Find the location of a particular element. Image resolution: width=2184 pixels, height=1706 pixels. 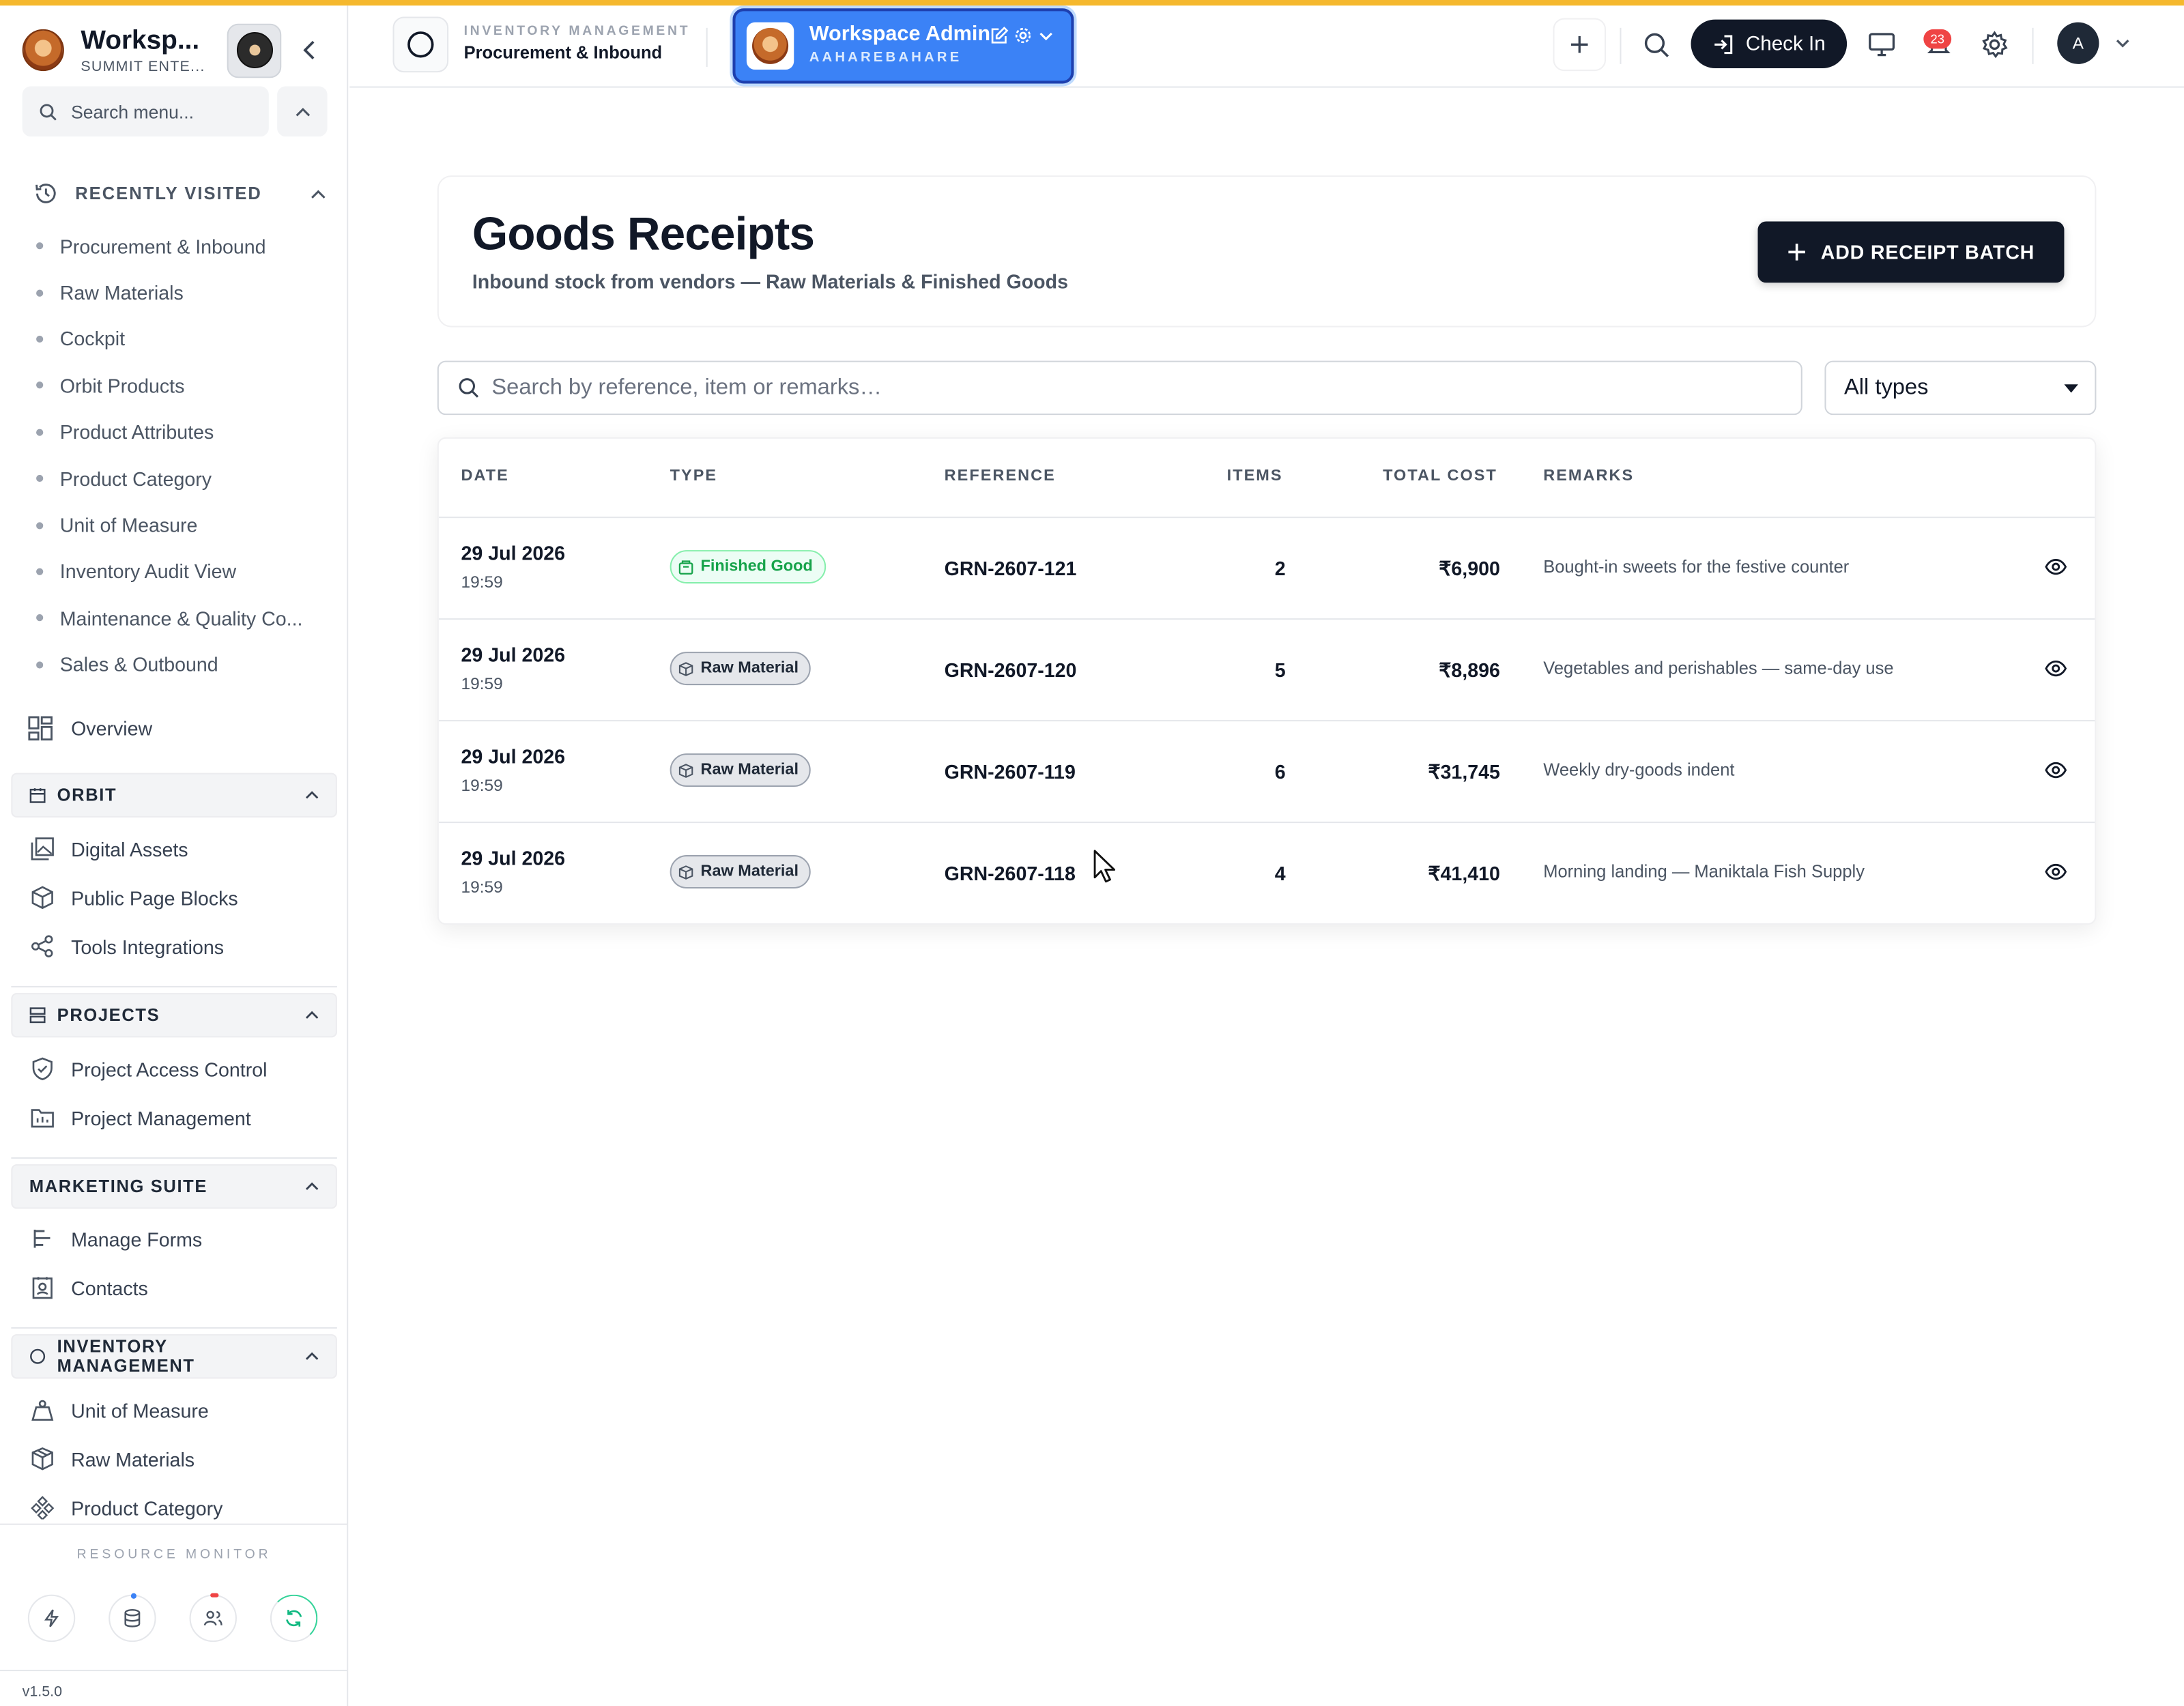

shield-icon is located at coordinates (42, 1068).